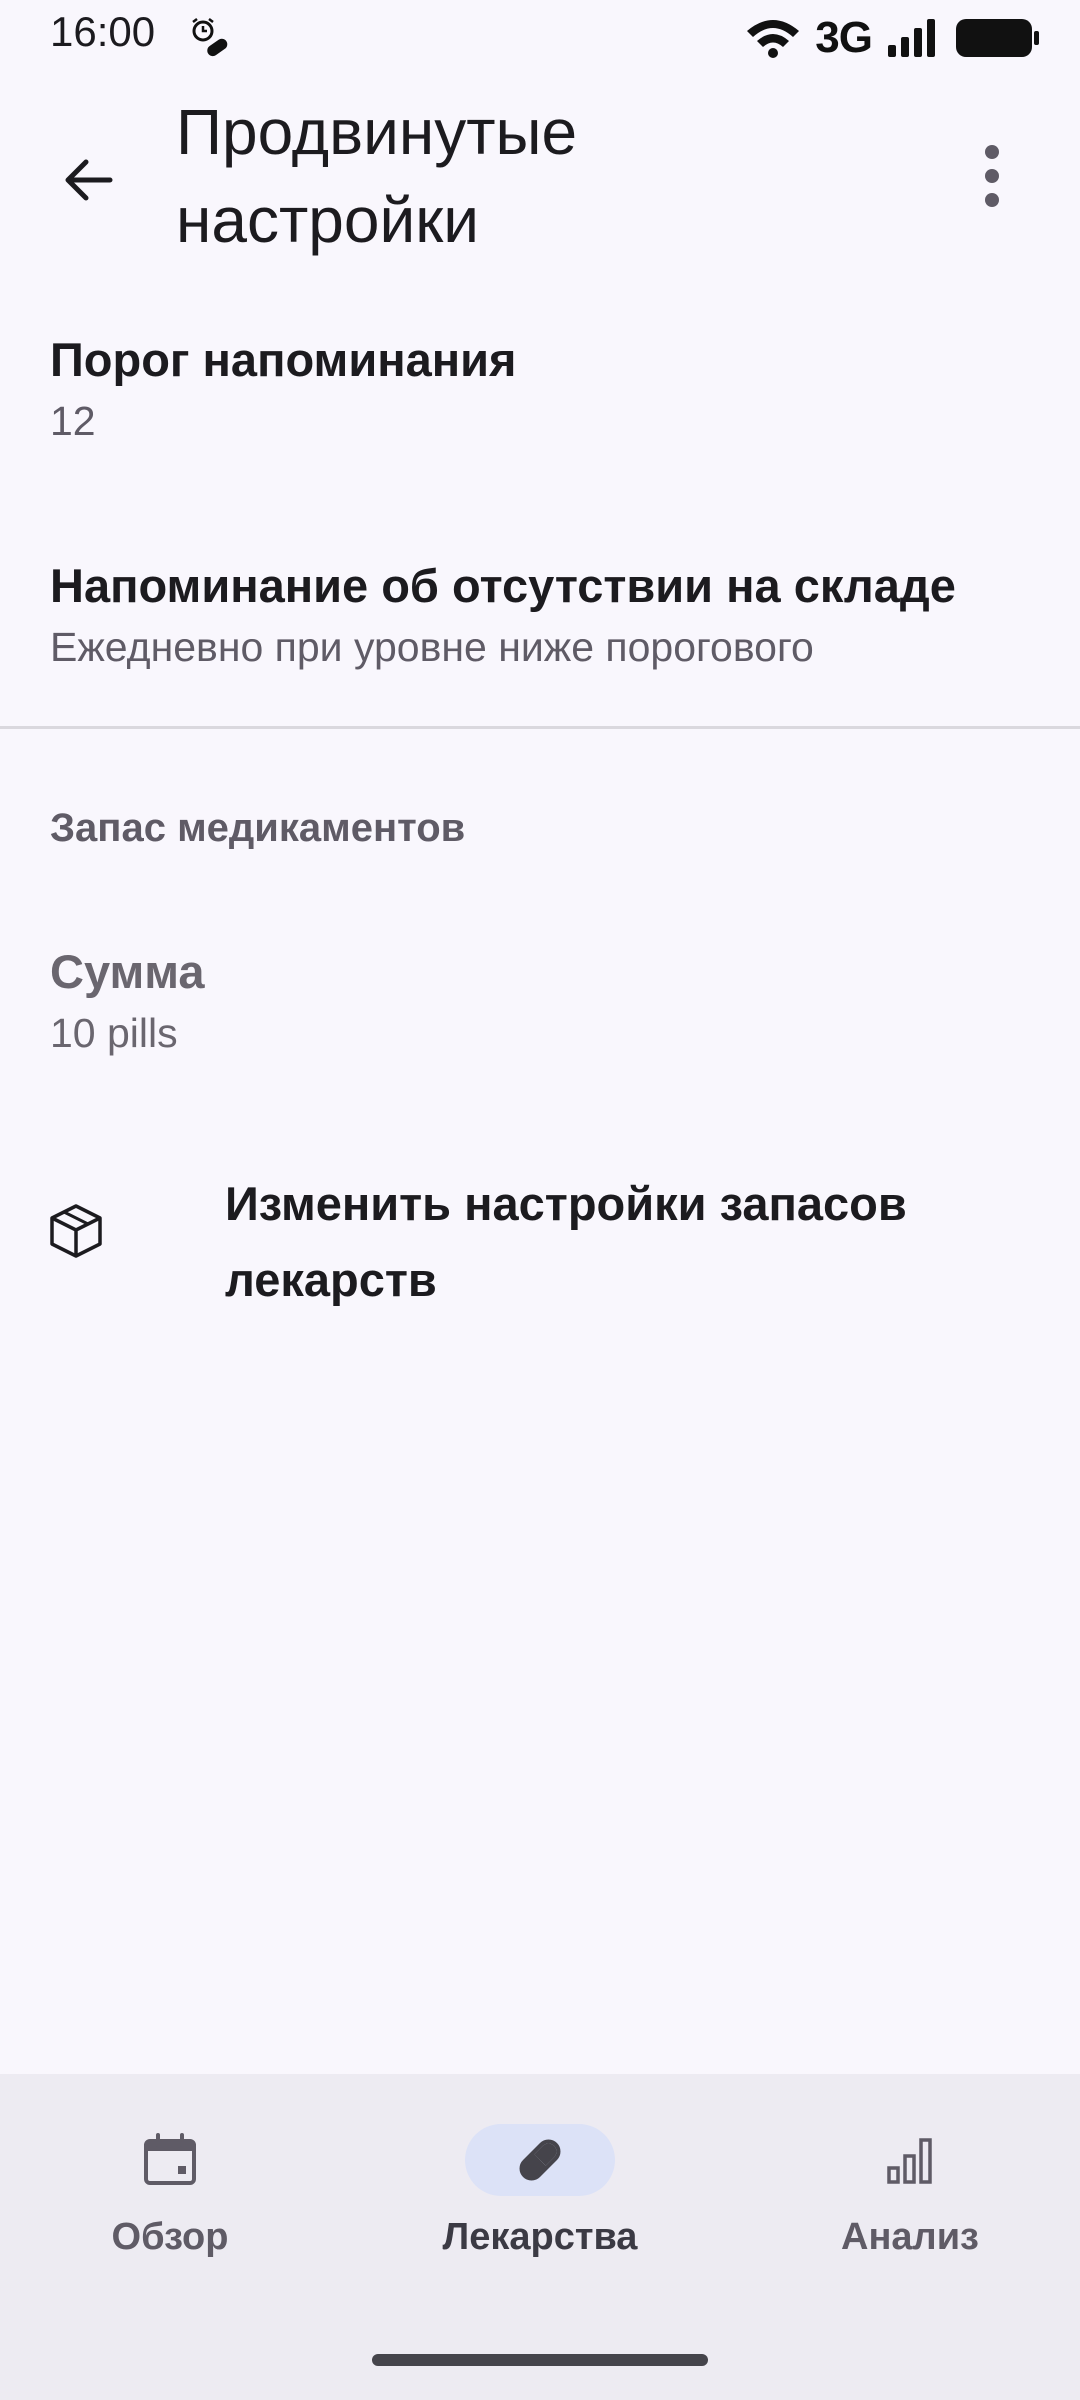 This screenshot has height=2400, width=1080. I want to click on stock-amount-value: 10 pills, so click(114, 1033).